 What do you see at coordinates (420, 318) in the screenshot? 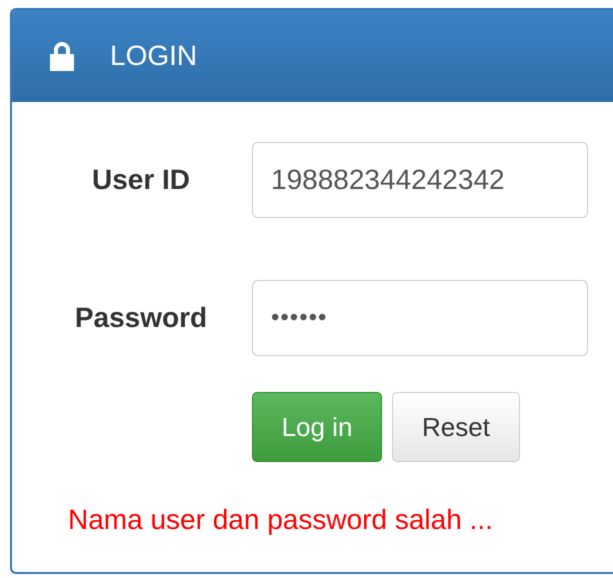
I see `password-field: ••••••` at bounding box center [420, 318].